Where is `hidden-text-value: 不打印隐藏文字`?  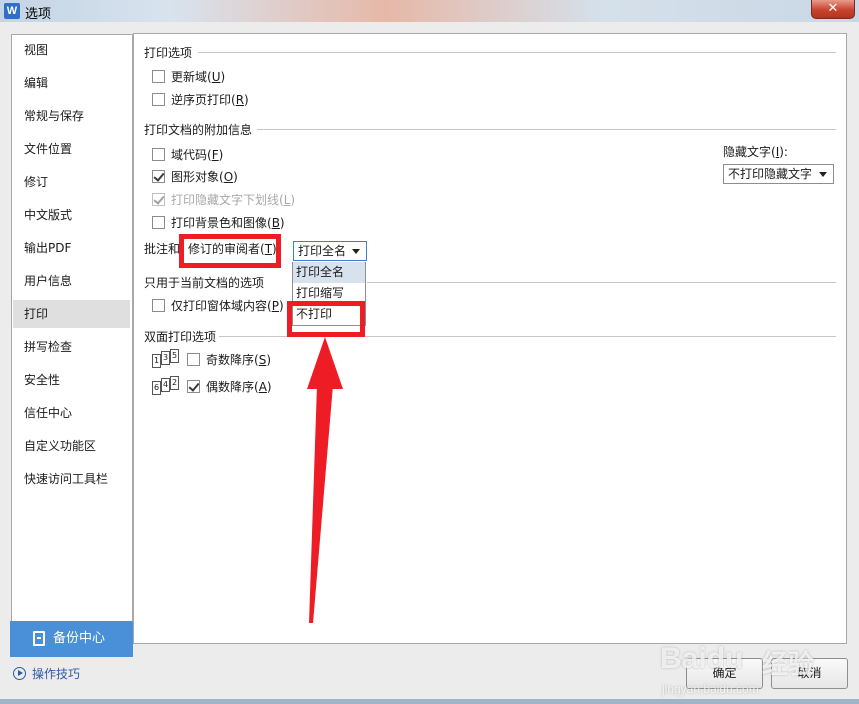
hidden-text-value: 不打印隐藏文字 is located at coordinates (770, 174).